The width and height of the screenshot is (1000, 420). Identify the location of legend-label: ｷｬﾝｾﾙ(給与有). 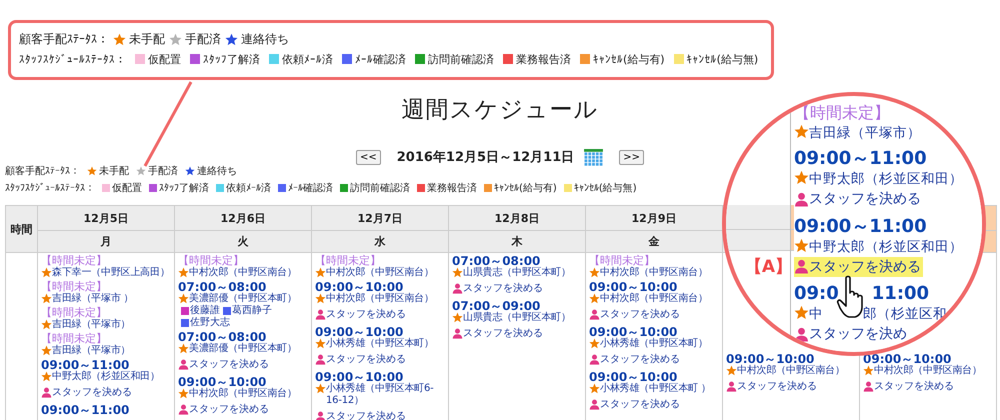
(629, 59).